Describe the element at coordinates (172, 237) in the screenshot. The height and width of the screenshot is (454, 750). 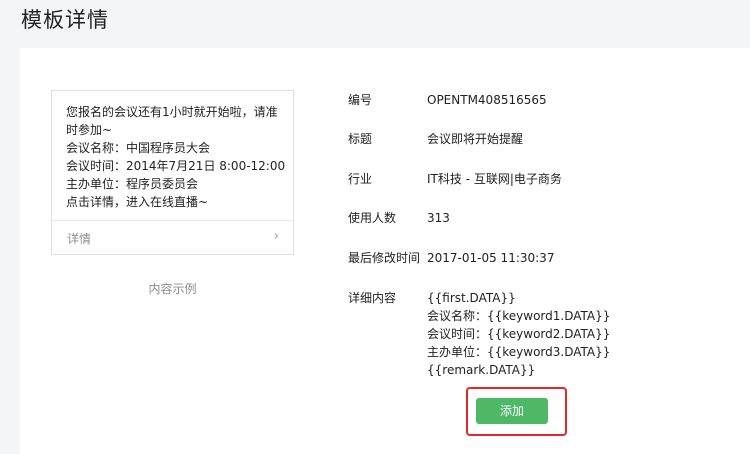
I see `preview-detail-row: 详情 ›` at that location.